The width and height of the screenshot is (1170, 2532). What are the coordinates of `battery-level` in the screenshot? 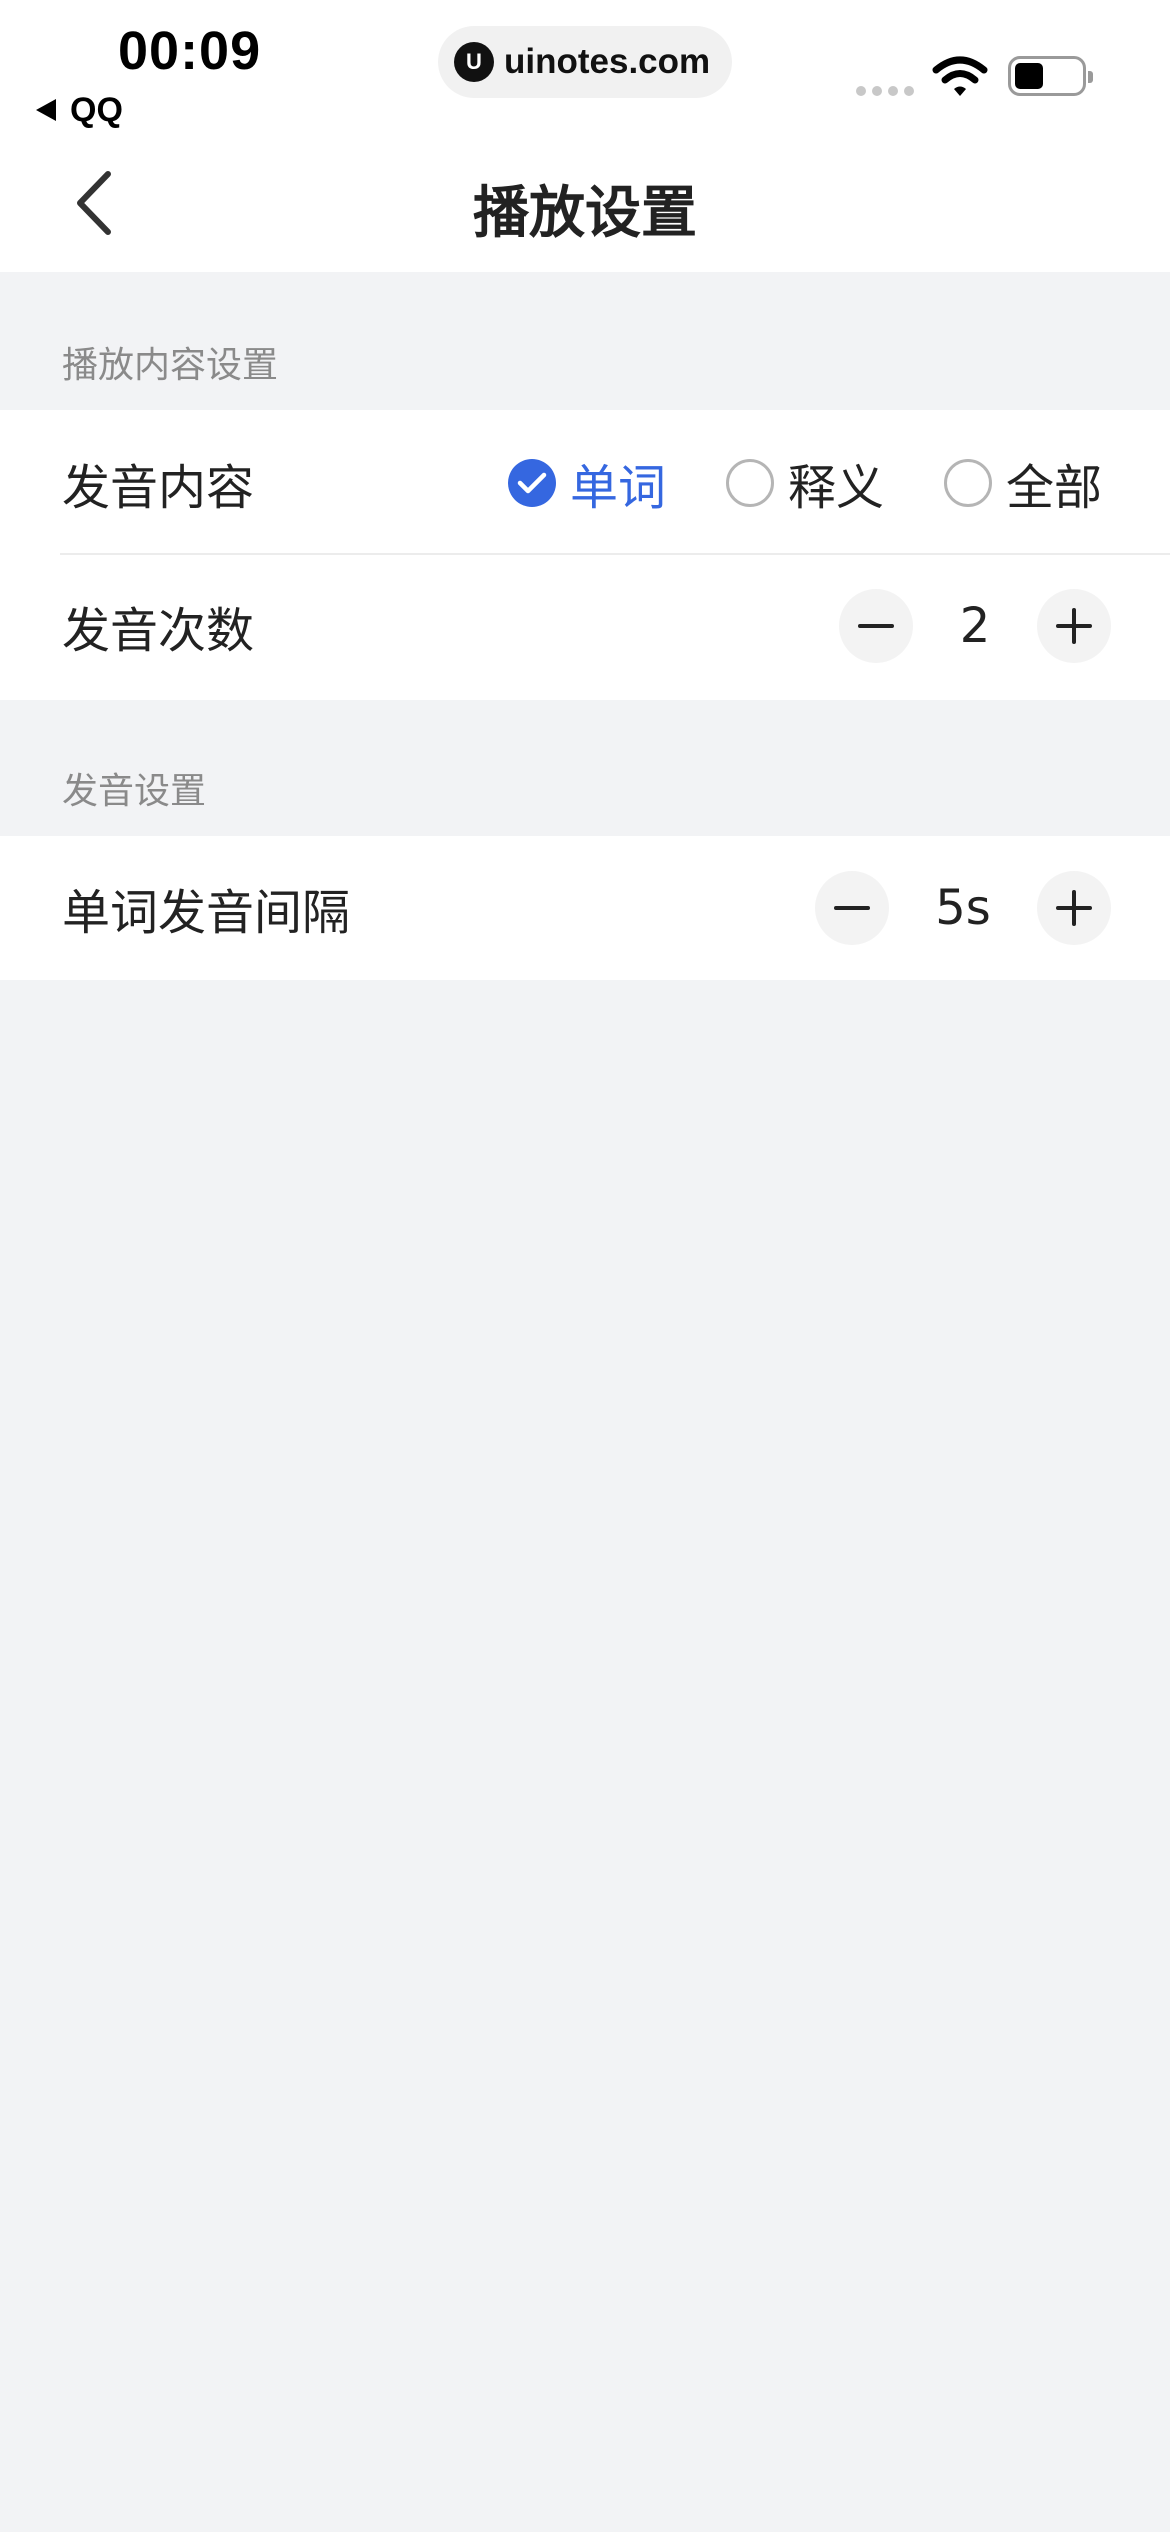 It's located at (1029, 76).